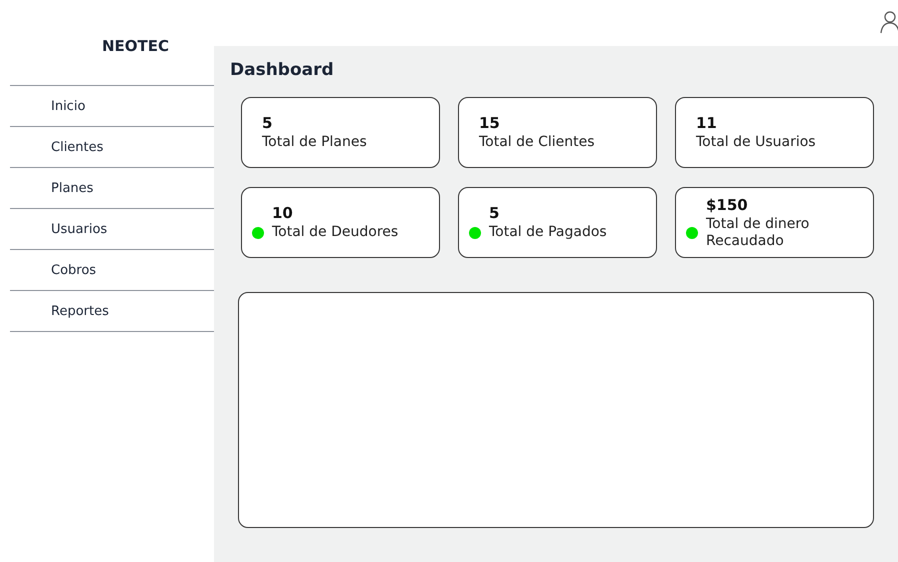 This screenshot has width=898, height=562. What do you see at coordinates (889, 22) in the screenshot?
I see `user-icon` at bounding box center [889, 22].